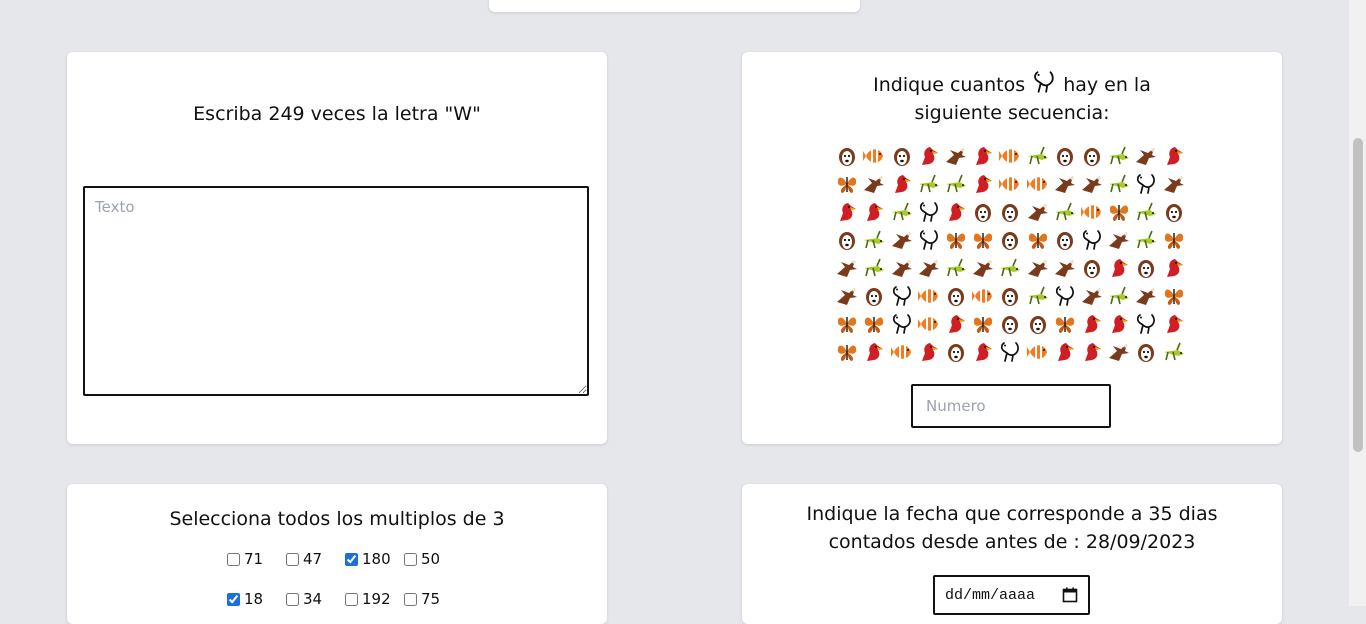 Image resolution: width=1366 pixels, height=624 pixels. I want to click on multiple-option: 50, so click(433, 559).